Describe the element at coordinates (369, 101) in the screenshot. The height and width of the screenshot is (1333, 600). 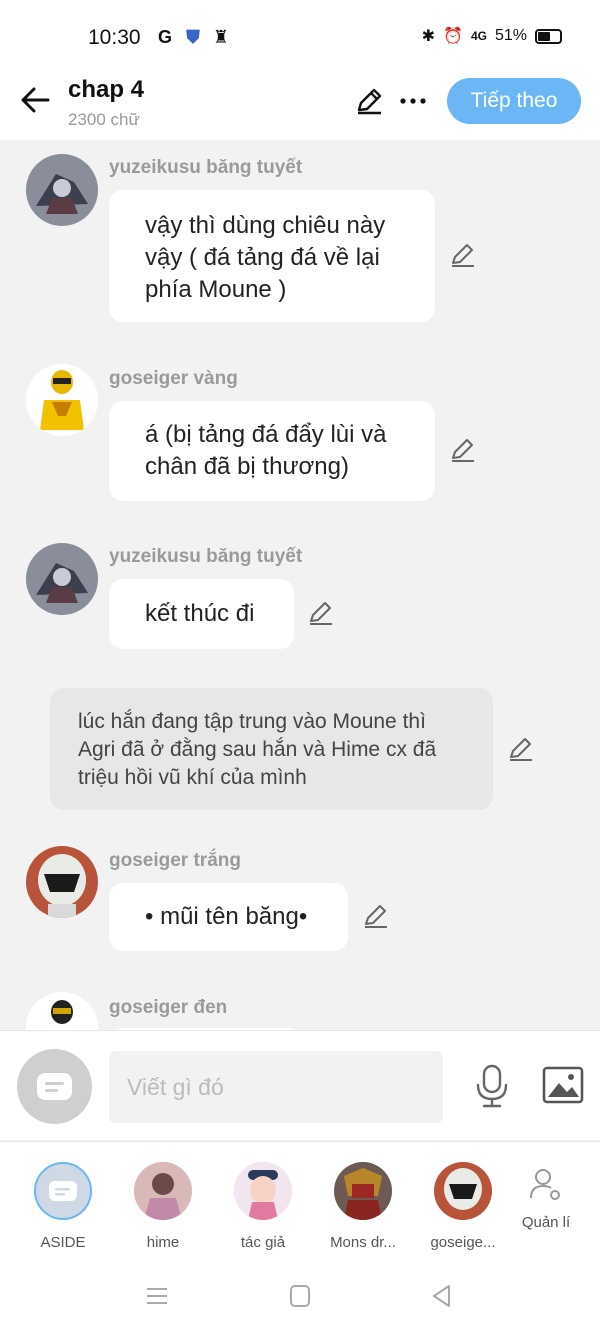
I see `edit-pen-icon` at that location.